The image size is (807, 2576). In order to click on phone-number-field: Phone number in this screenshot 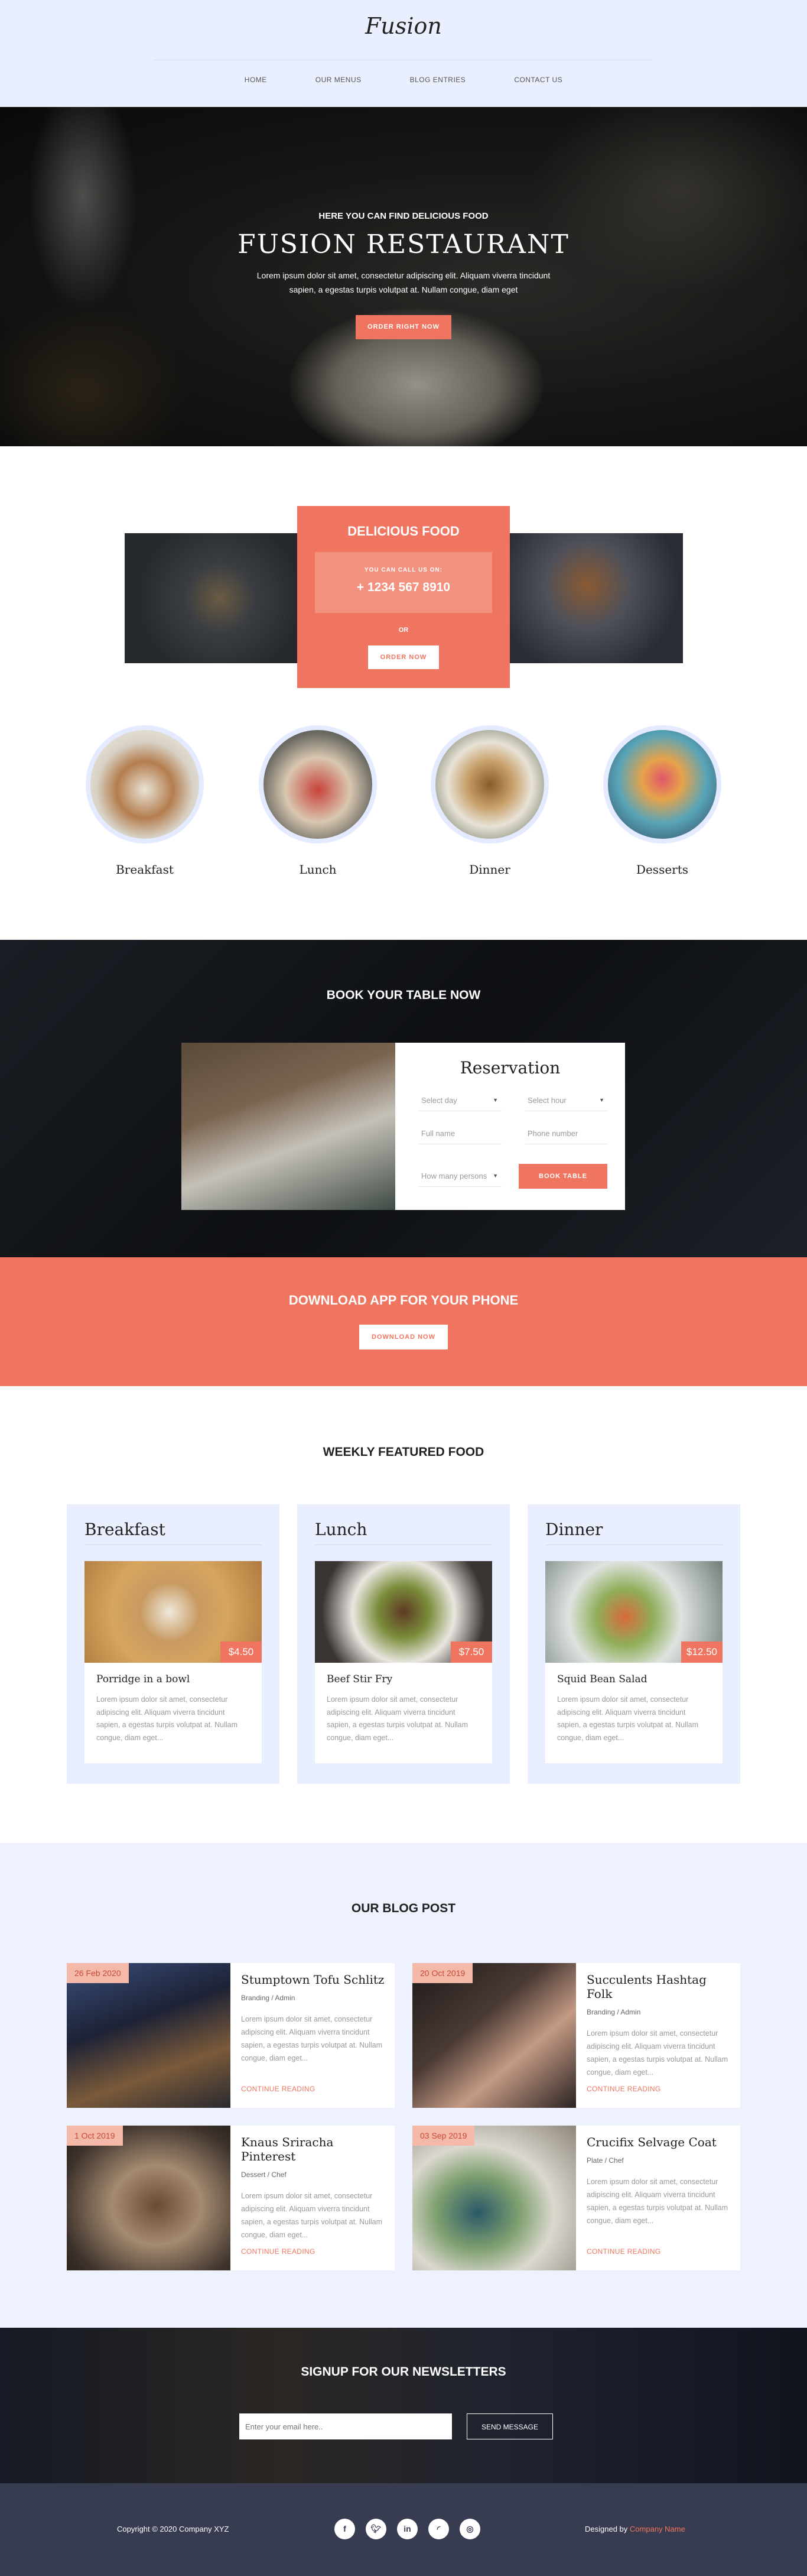, I will do `click(566, 1133)`.